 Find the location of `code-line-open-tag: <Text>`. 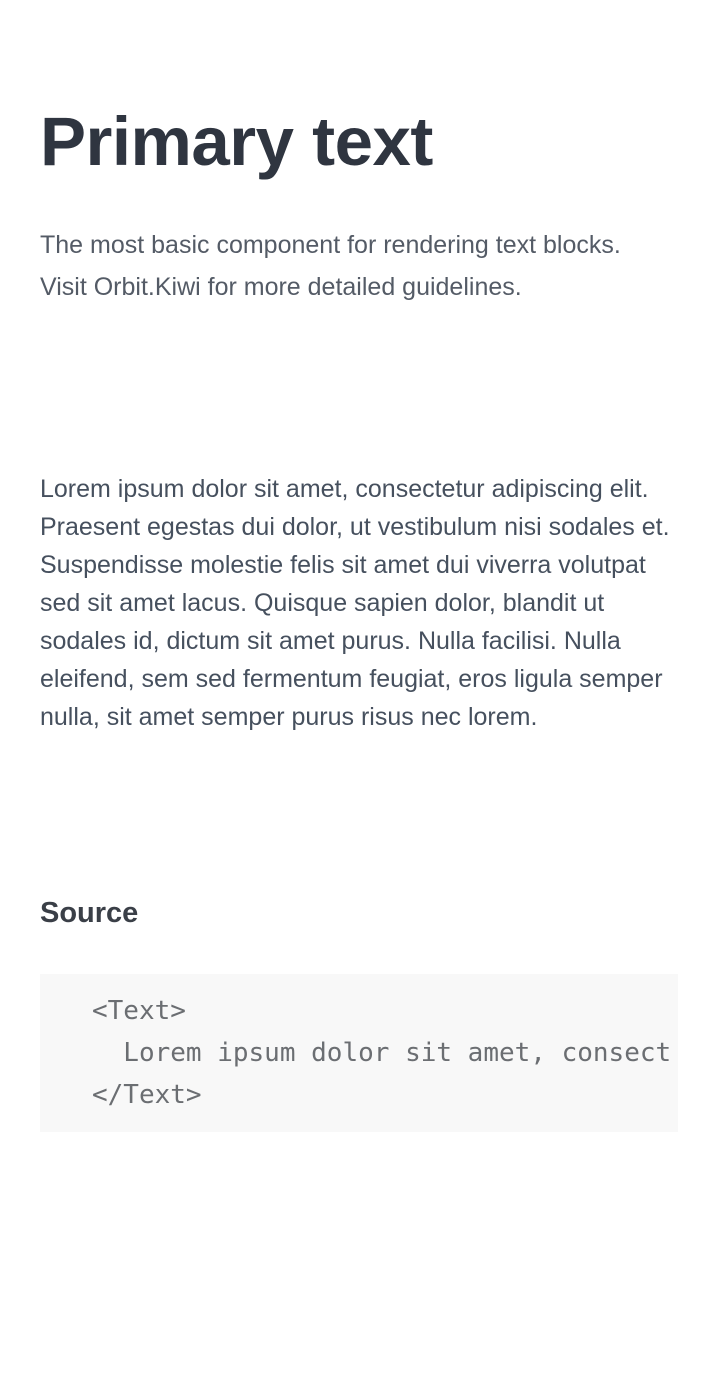

code-line-open-tag: <Text> is located at coordinates (139, 1011).